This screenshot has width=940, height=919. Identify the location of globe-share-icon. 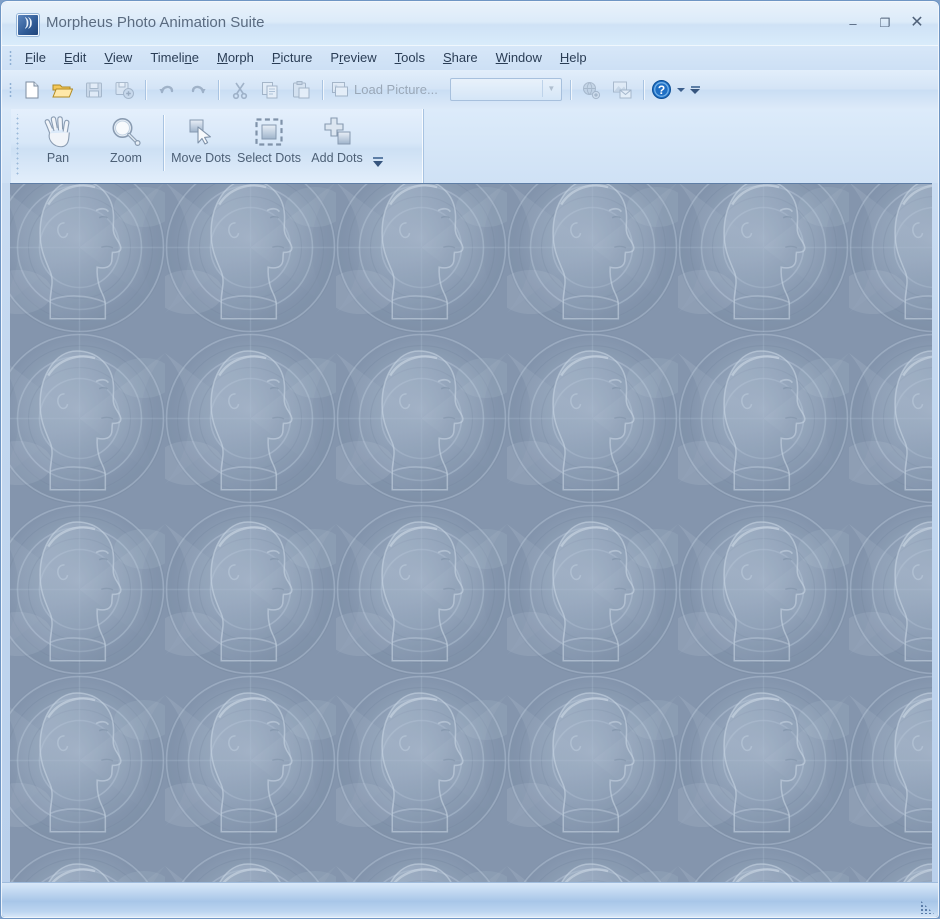
(592, 90).